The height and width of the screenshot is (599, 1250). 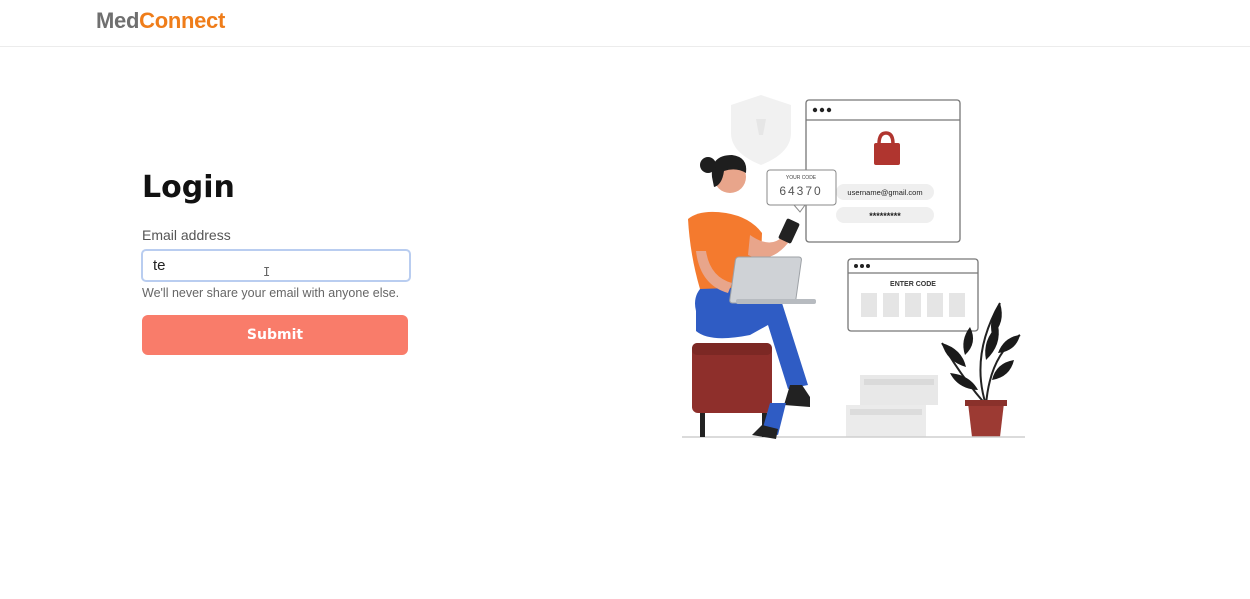 What do you see at coordinates (182, 20) in the screenshot?
I see `logo-connect: Connect` at bounding box center [182, 20].